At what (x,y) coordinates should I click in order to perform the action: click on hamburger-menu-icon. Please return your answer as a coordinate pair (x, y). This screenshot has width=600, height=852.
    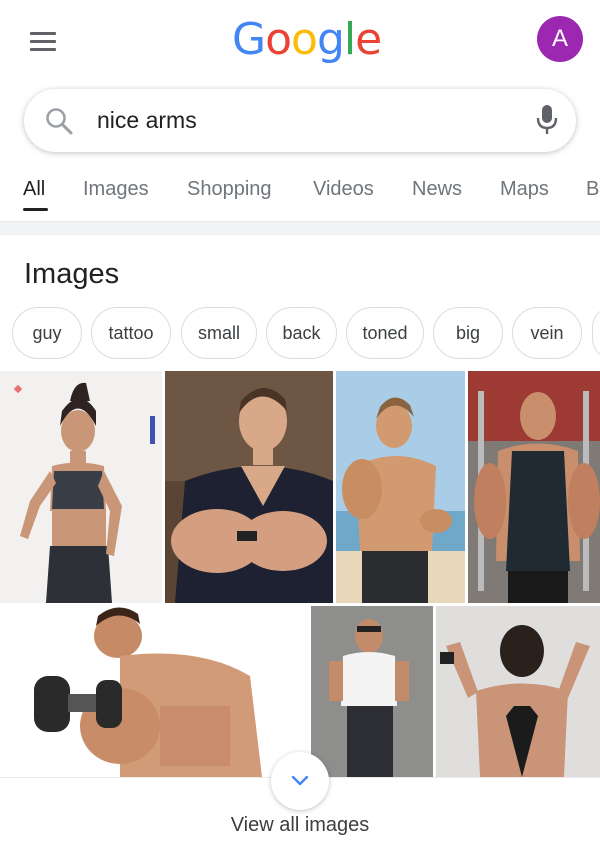
    Looking at the image, I should click on (43, 41).